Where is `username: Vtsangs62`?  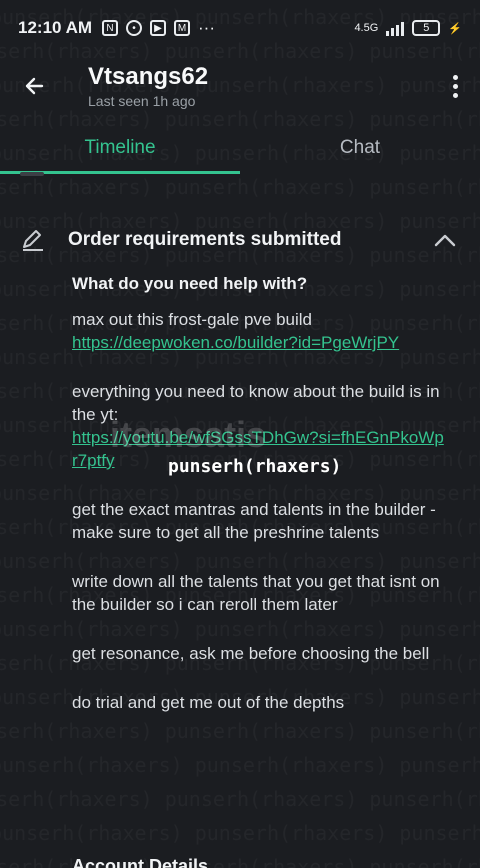 username: Vtsangs62 is located at coordinates (148, 76).